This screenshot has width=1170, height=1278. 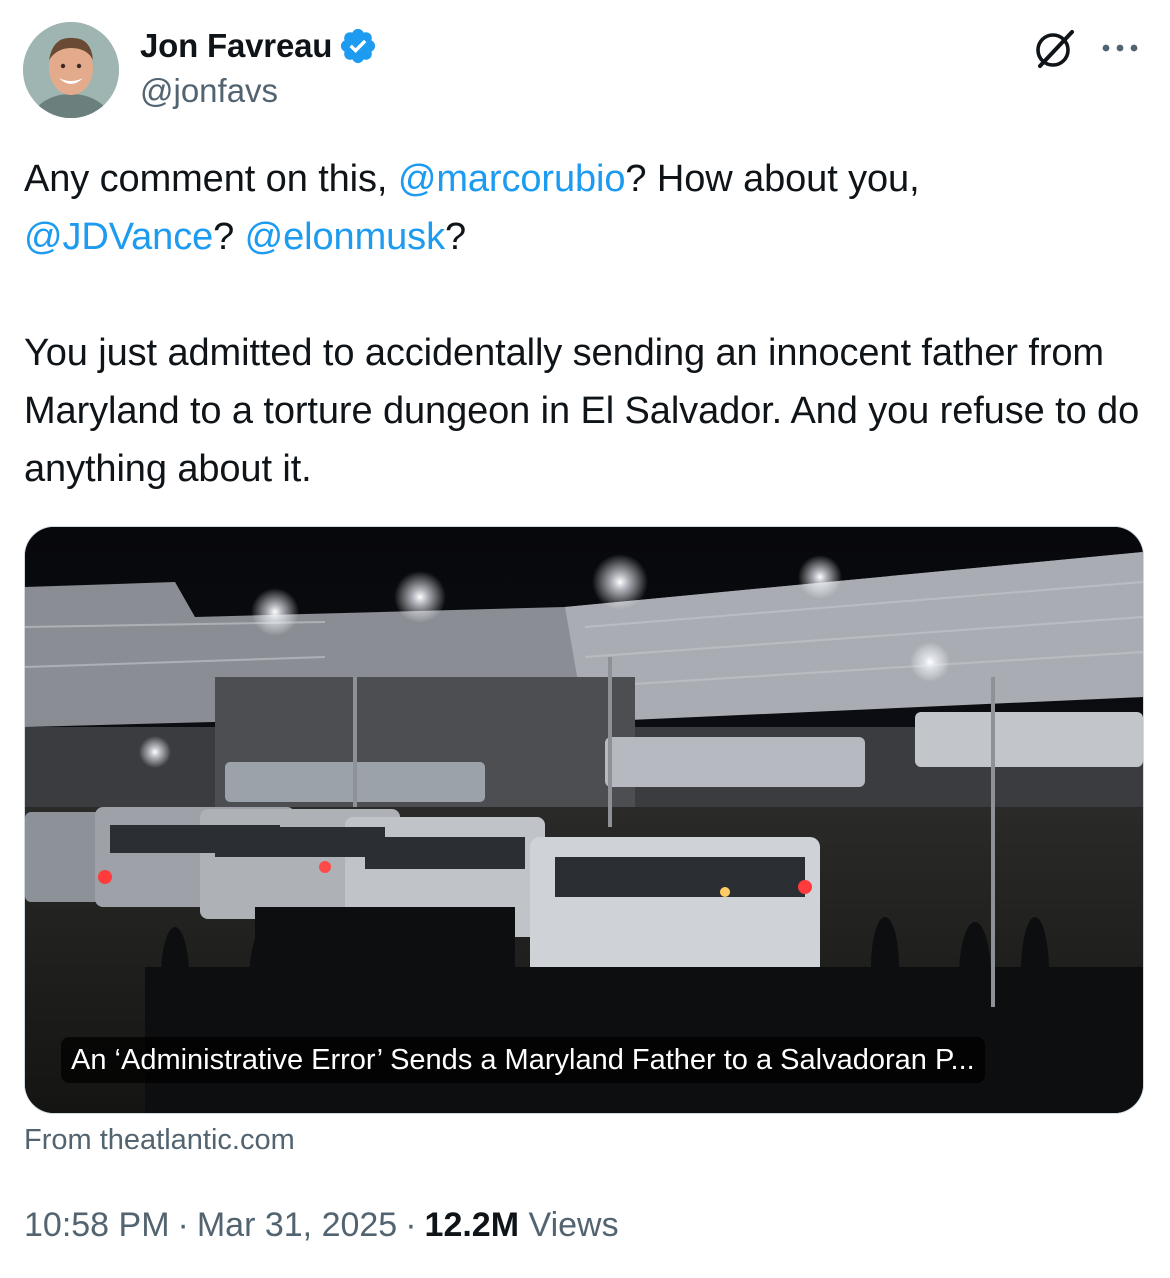 I want to click on tweet-time: 10:58 PM, so click(x=97, y=1225).